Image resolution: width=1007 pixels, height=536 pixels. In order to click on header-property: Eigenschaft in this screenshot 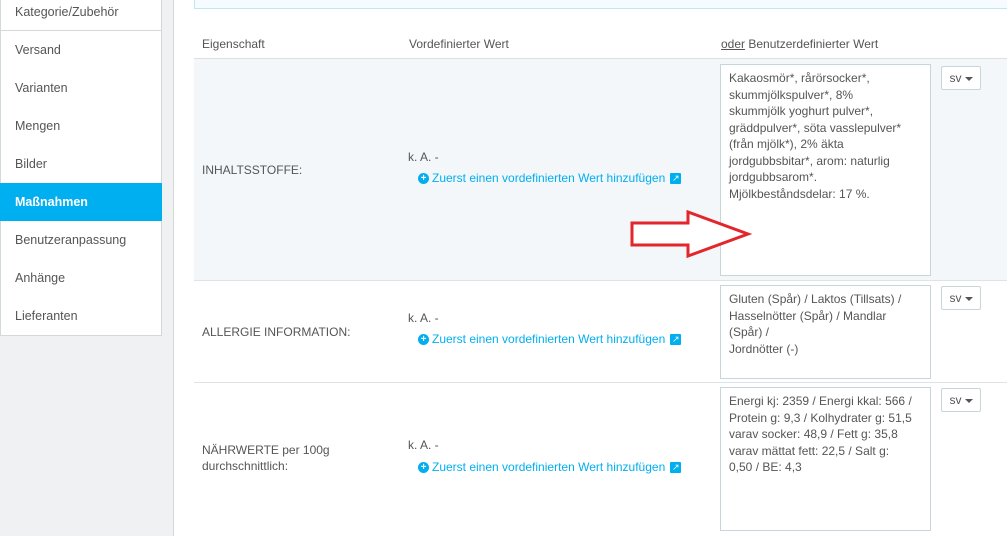, I will do `click(233, 44)`.